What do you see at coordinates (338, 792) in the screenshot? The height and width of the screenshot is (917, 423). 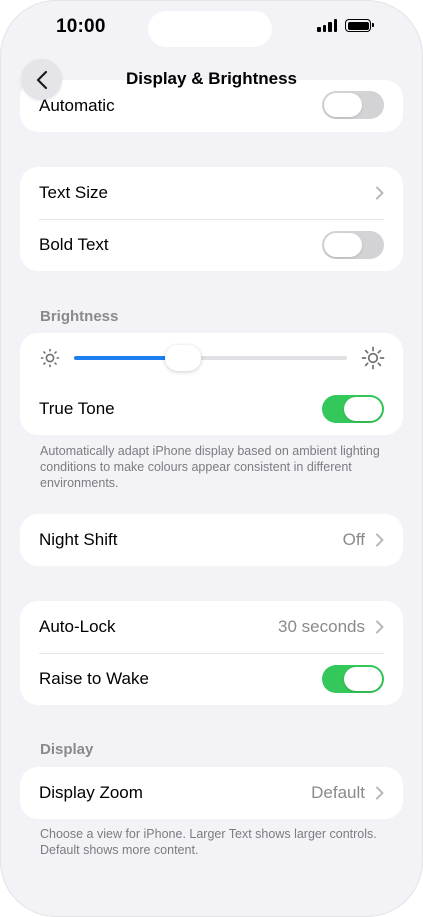 I see `display-zoom-value: Default` at bounding box center [338, 792].